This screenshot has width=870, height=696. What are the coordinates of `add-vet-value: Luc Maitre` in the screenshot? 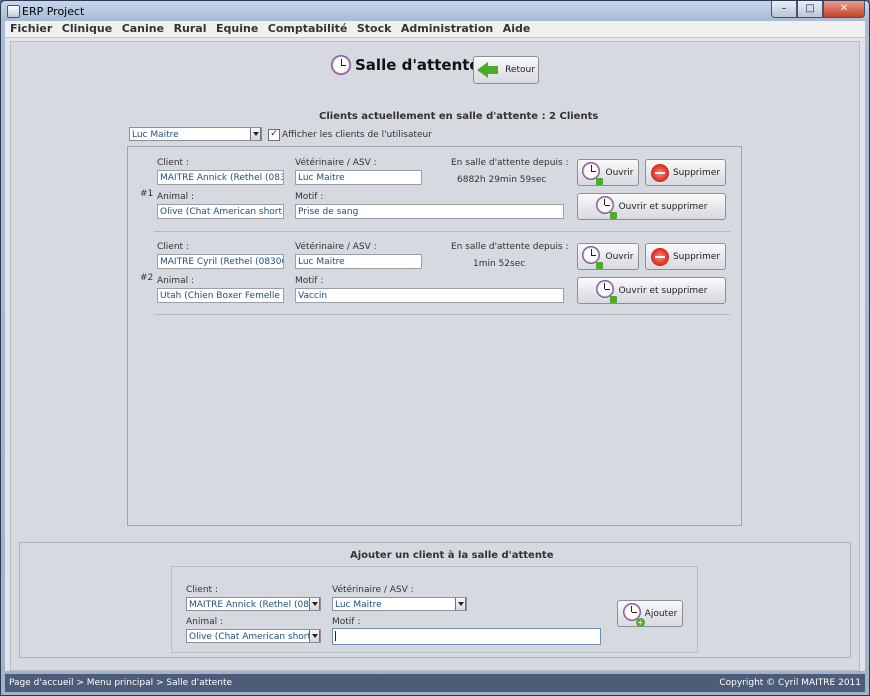 It's located at (358, 605).